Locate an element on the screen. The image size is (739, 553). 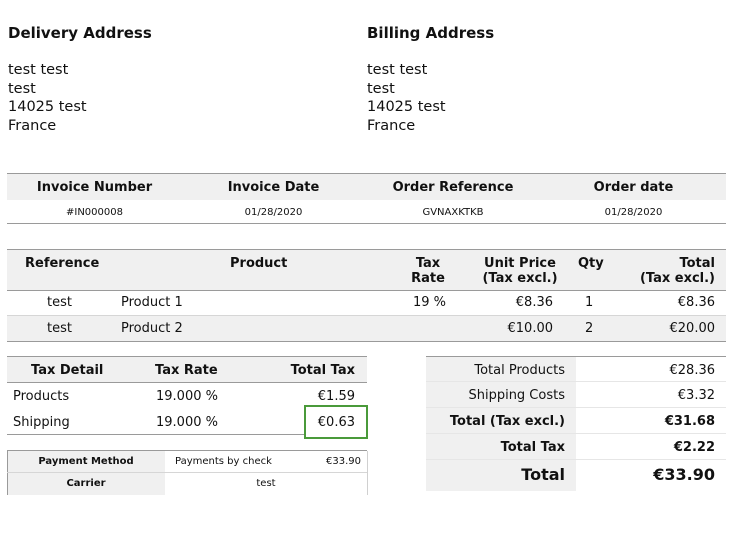
delivery-address-line: test test is located at coordinates (38, 70).